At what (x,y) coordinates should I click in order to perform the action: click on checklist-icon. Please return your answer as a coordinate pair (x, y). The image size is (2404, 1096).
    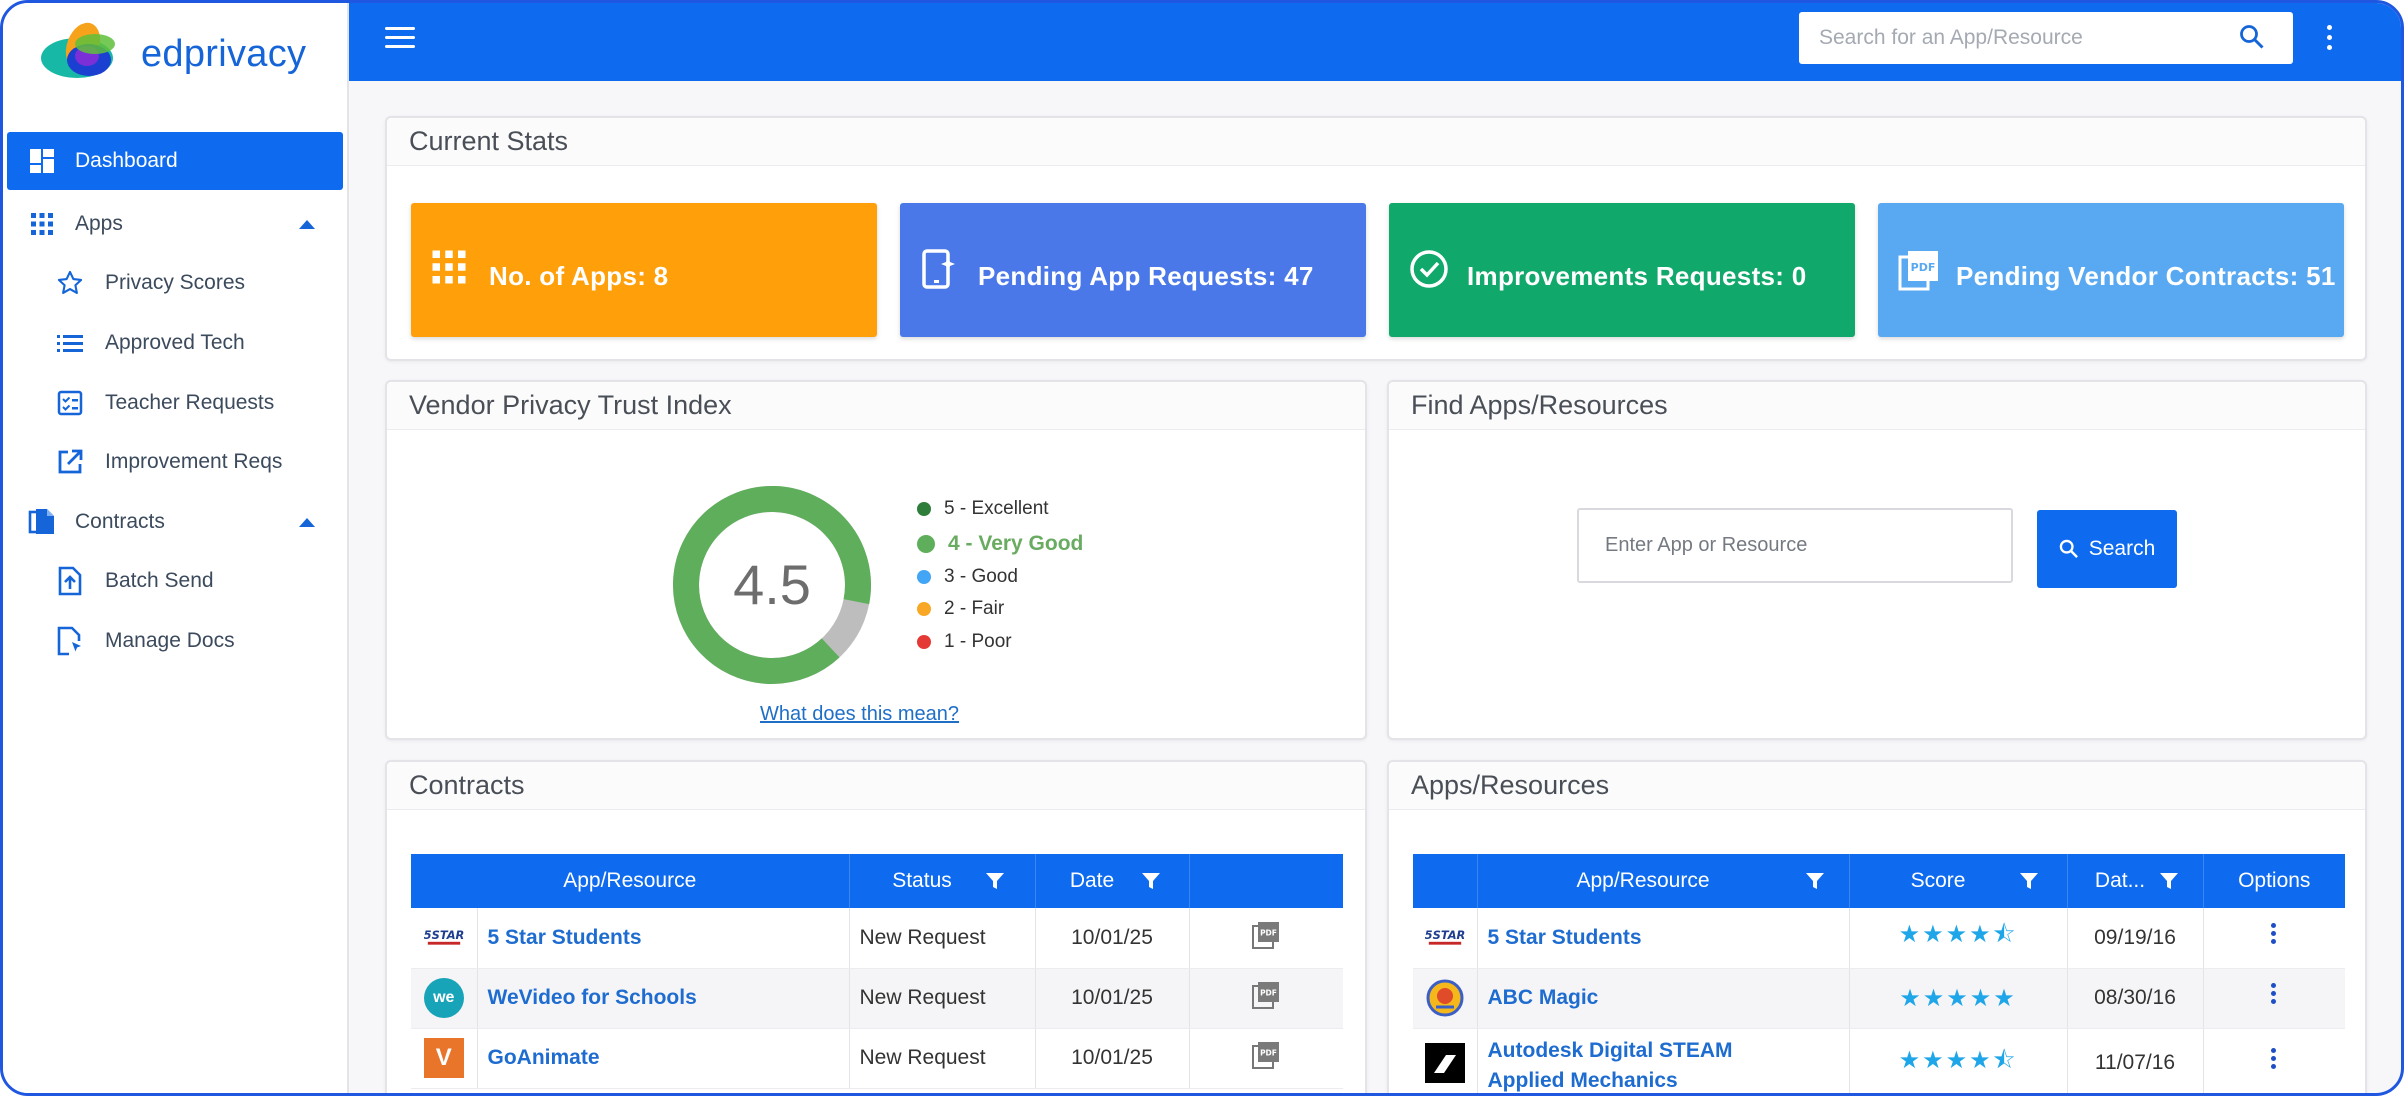
    Looking at the image, I should click on (70, 403).